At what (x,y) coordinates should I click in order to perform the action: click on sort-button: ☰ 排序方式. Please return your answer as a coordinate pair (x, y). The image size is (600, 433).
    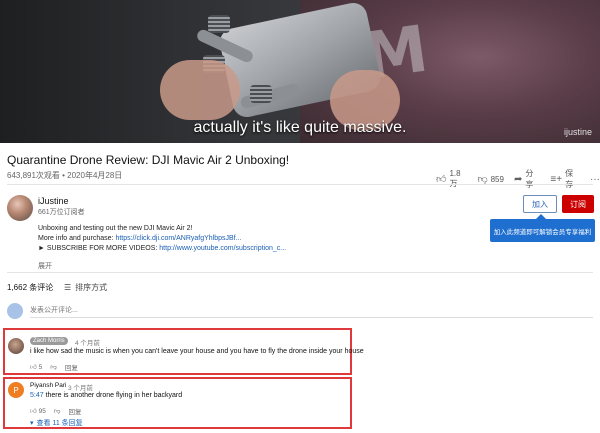
    Looking at the image, I should click on (85, 287).